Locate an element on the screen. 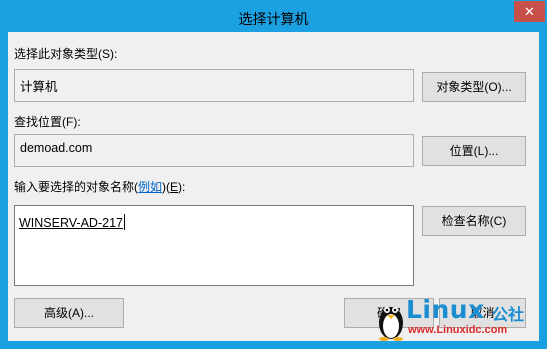  object-names-label: 输入要选择的对象名称(例如)(E): is located at coordinates (99, 186).